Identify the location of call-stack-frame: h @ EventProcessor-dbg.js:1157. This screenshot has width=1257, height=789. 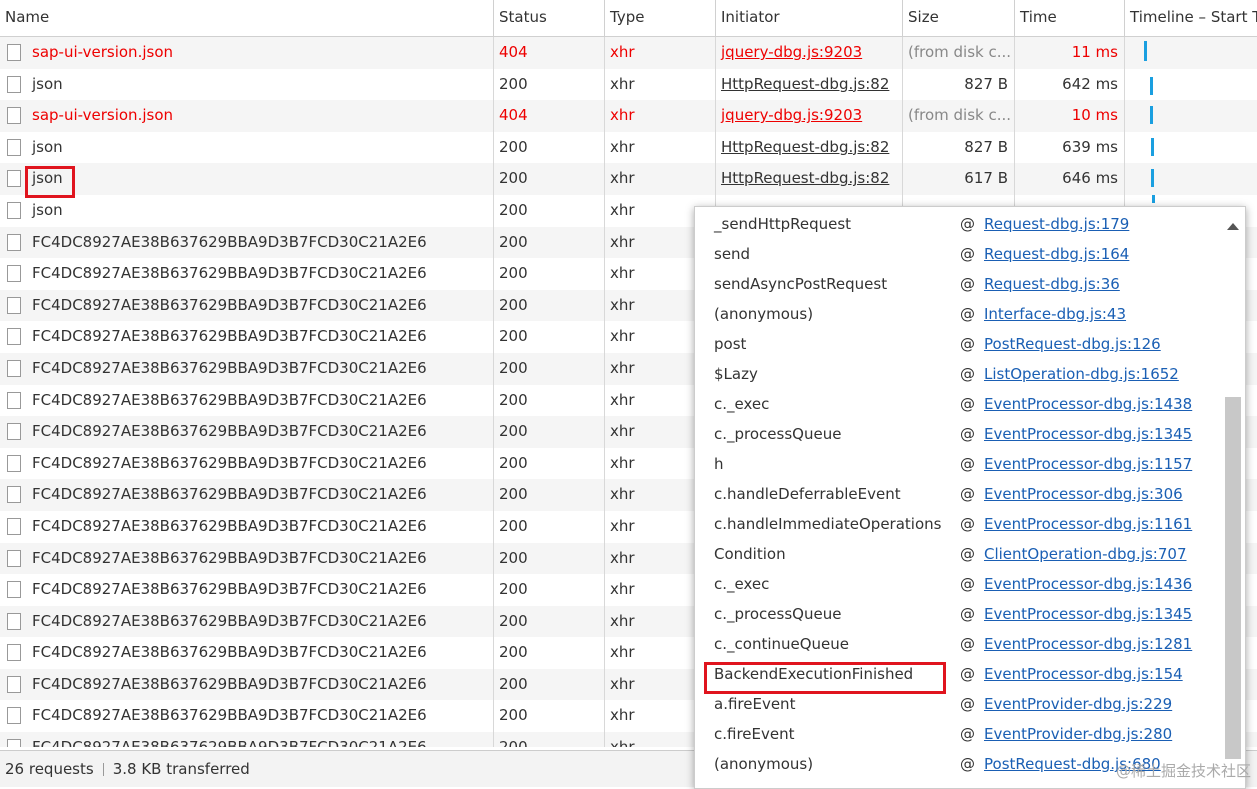
(955, 464).